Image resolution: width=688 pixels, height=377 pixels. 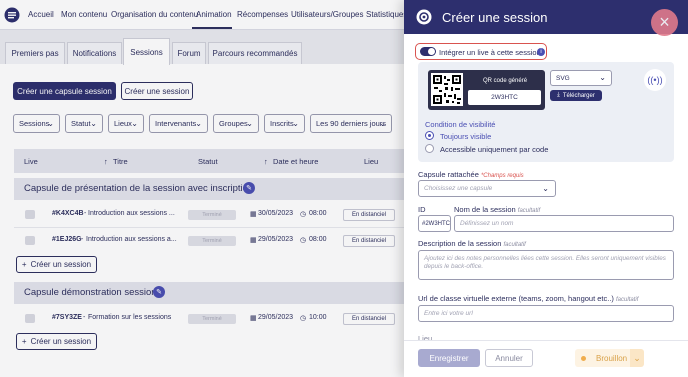 What do you see at coordinates (490, 52) in the screenshot?
I see `live-toggle-label: Intégrer un live à cette session` at bounding box center [490, 52].